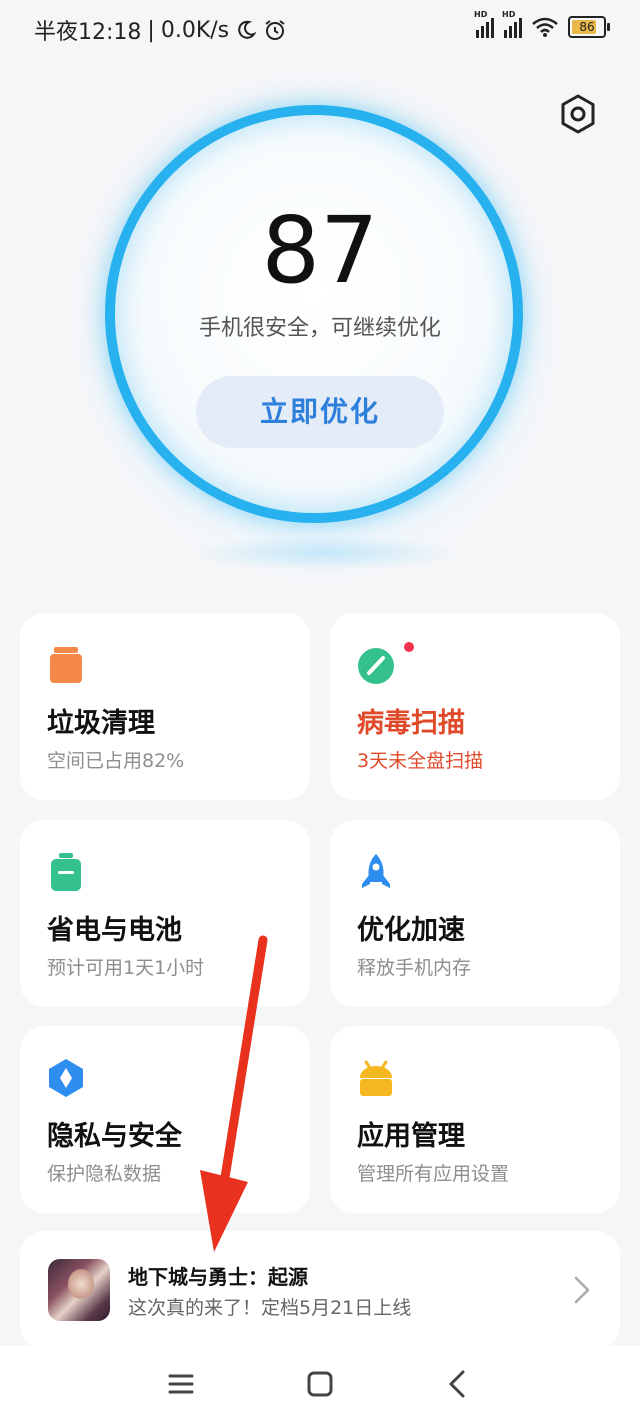 The width and height of the screenshot is (640, 1422). Describe the element at coordinates (116, 761) in the screenshot. I see `card-subtitle: 空间已占用82%` at that location.